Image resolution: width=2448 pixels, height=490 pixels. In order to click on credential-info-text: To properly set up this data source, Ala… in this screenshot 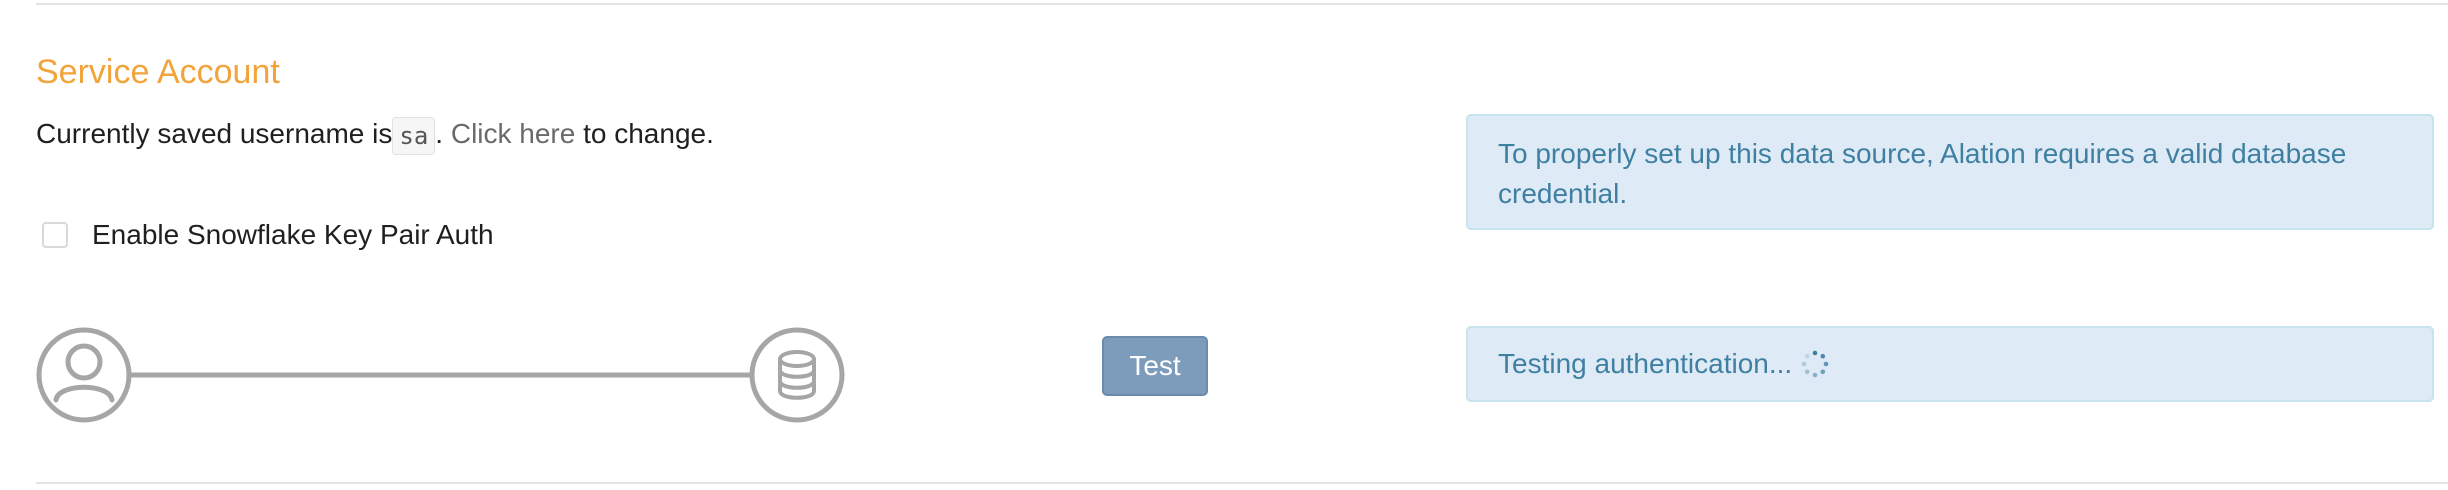, I will do `click(1922, 173)`.